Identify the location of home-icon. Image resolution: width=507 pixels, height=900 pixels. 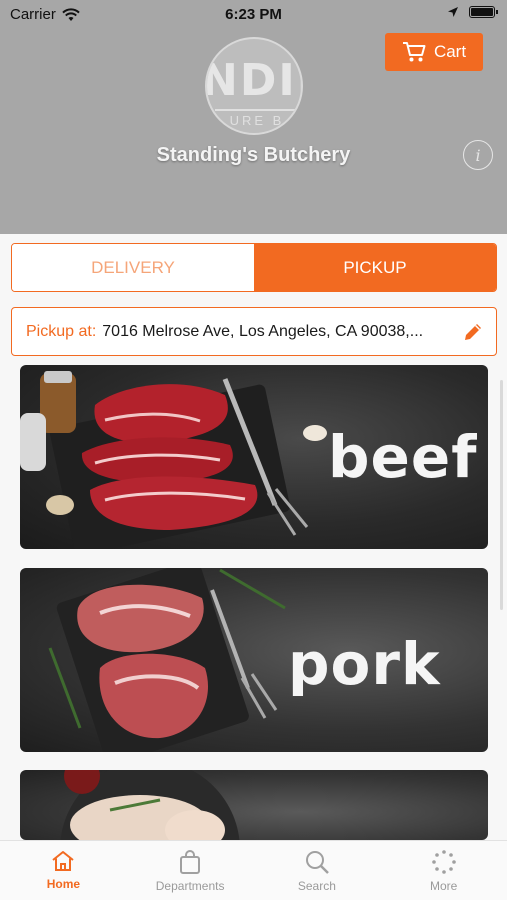
(63, 861).